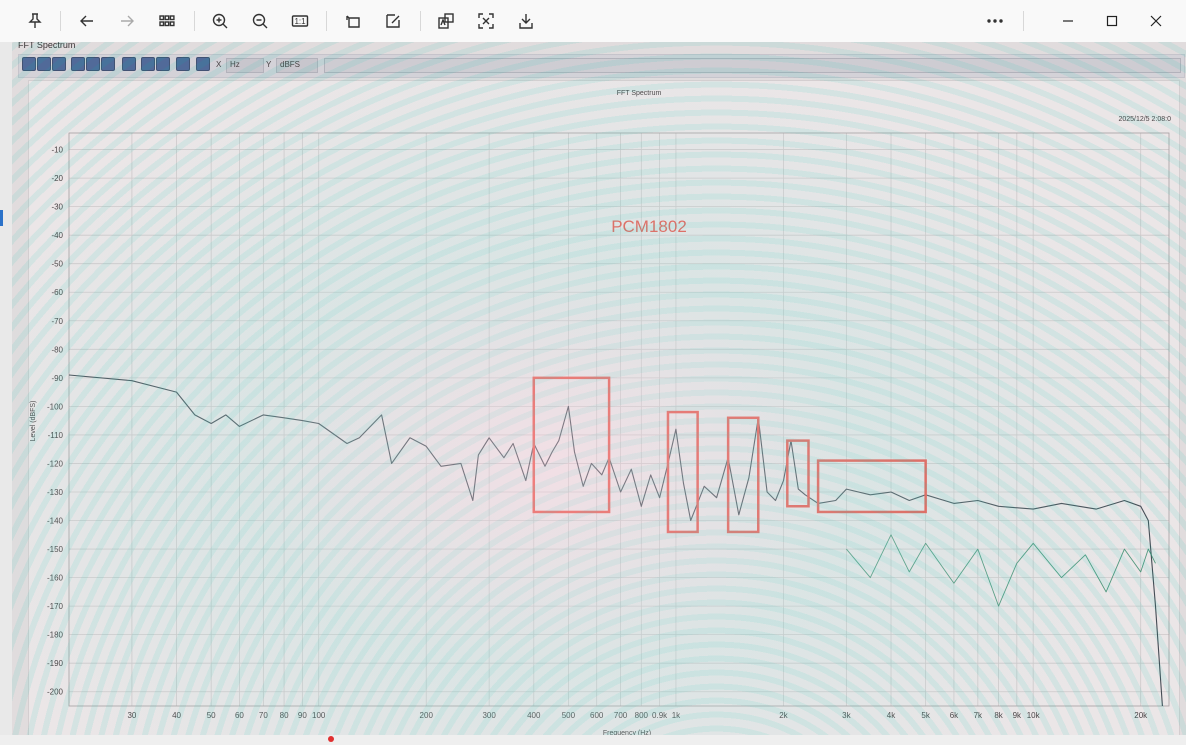  Describe the element at coordinates (1156, 21) in the screenshot. I see `close-icon` at that location.